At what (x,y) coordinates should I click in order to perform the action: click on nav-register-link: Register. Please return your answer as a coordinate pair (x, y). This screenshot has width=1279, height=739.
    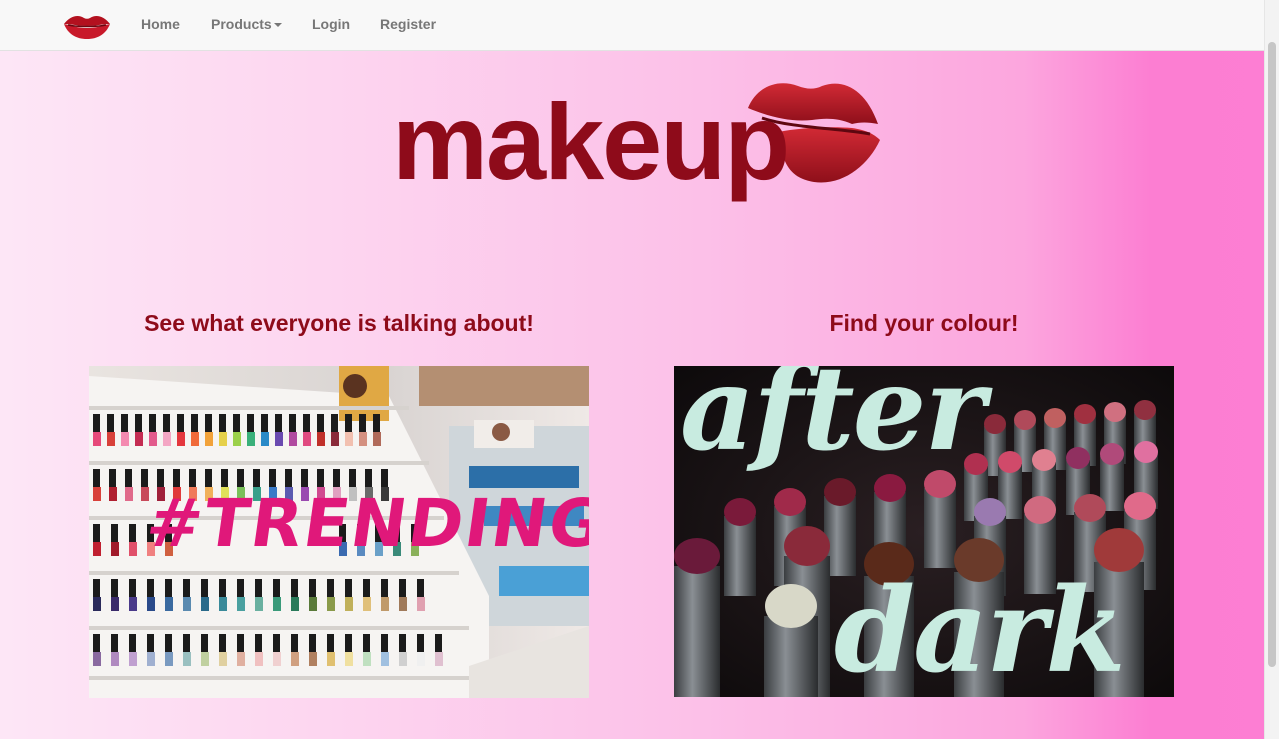
    Looking at the image, I should click on (408, 24).